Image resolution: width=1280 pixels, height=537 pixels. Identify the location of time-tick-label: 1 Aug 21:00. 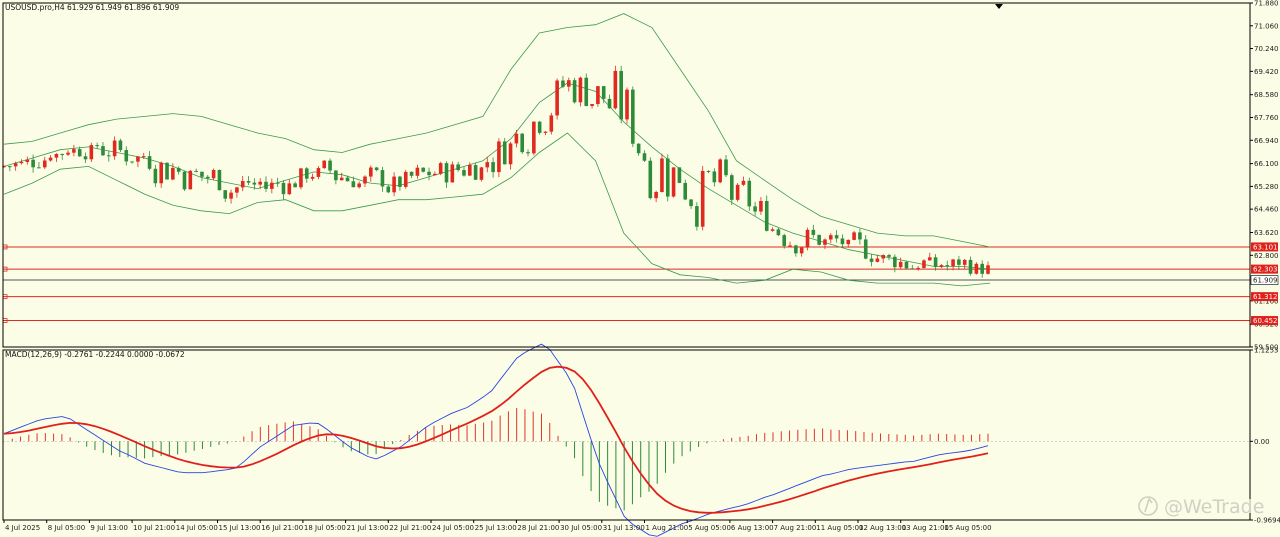
(667, 528).